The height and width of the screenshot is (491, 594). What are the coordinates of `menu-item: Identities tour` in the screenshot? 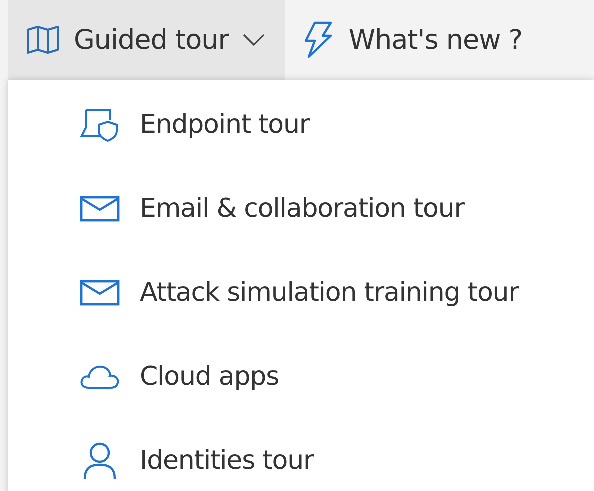 It's located at (301, 455).